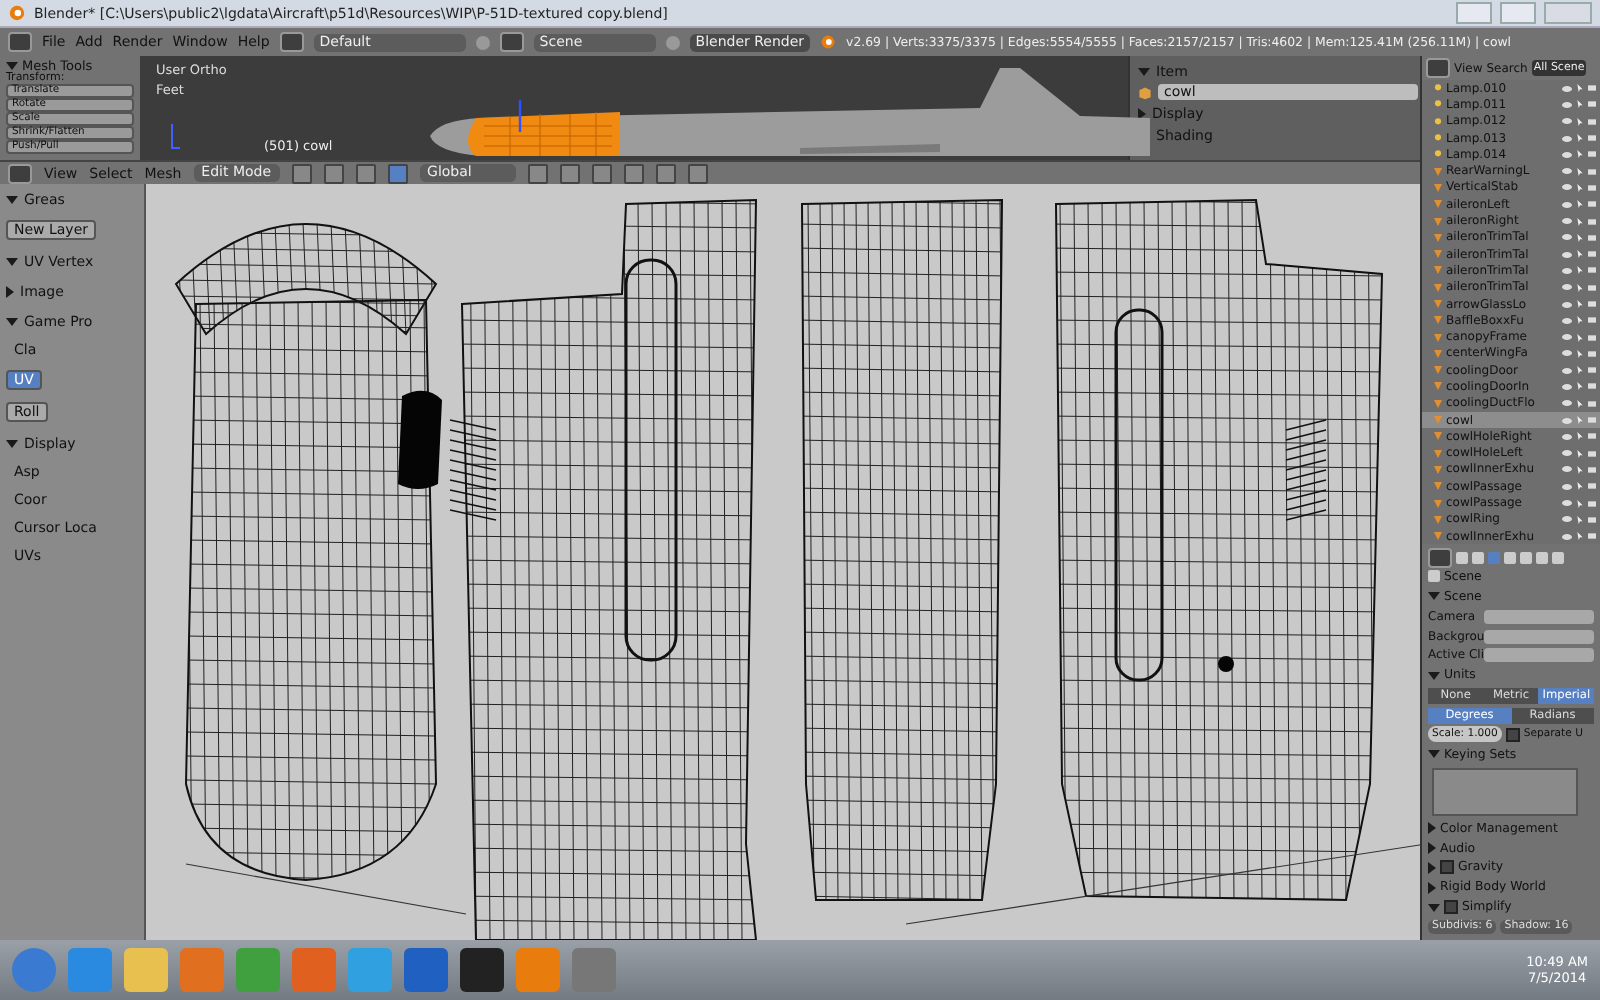 The height and width of the screenshot is (1000, 1600). What do you see at coordinates (1505, 791) in the screenshot?
I see `keying-sets-list` at bounding box center [1505, 791].